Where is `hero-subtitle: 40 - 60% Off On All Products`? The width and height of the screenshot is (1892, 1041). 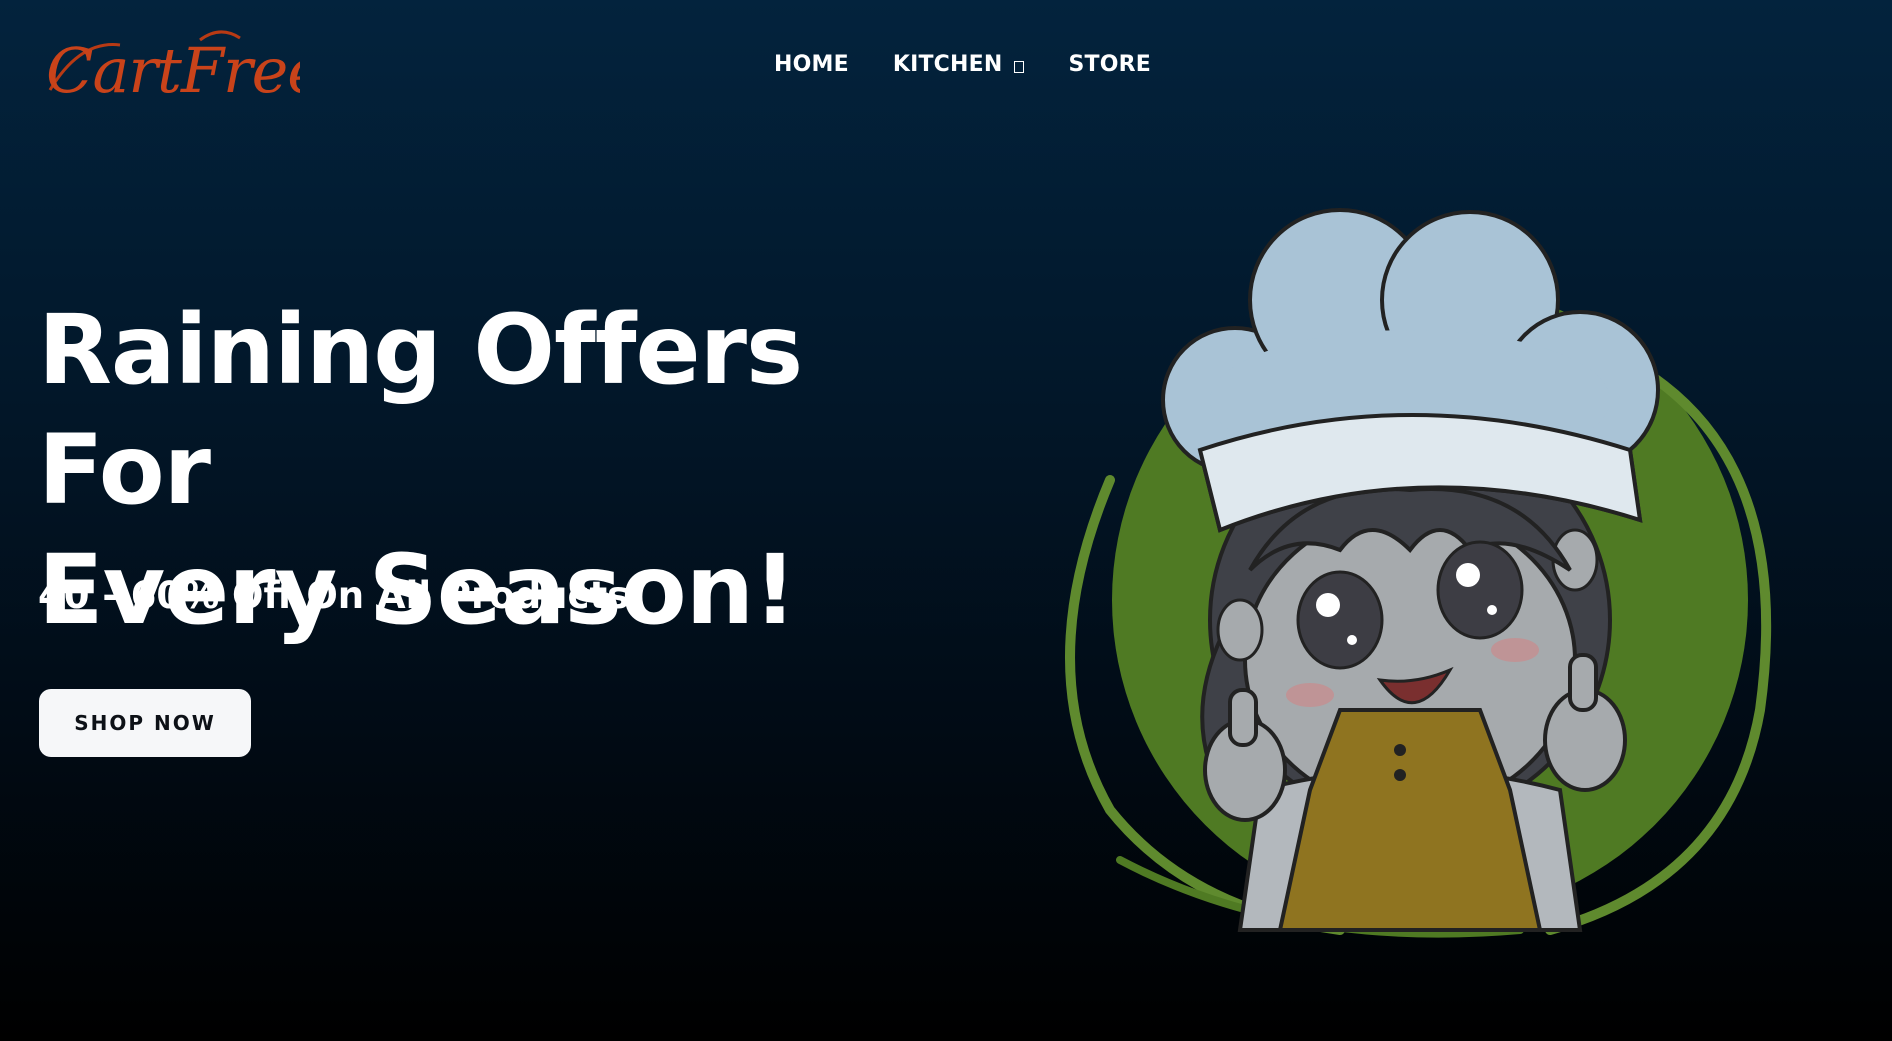
hero-subtitle: 40 - 60% Off On All Products is located at coordinates (334, 595).